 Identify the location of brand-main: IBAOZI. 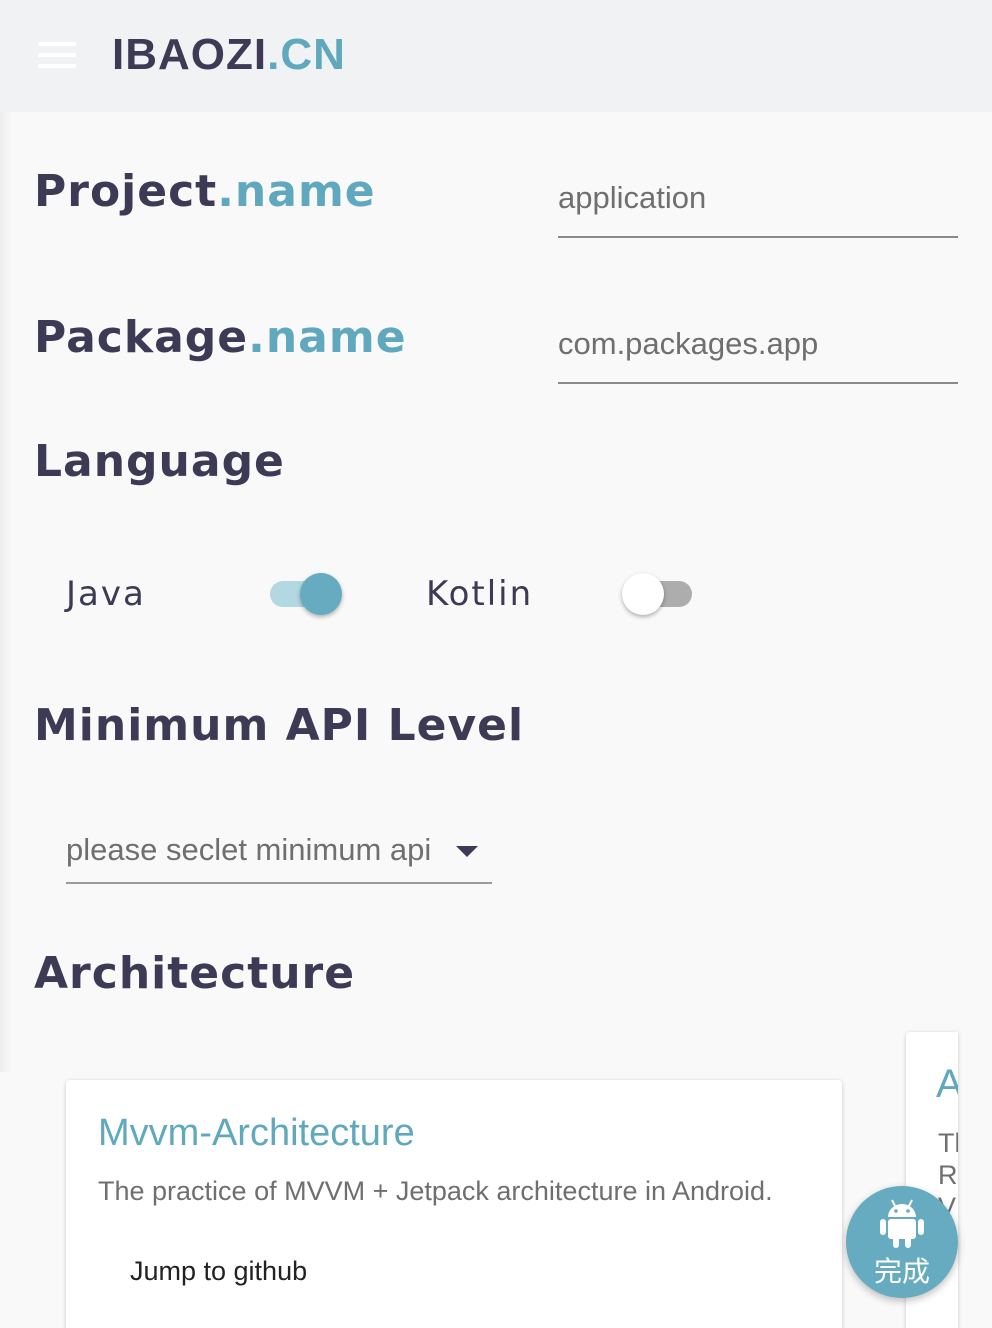
(190, 54).